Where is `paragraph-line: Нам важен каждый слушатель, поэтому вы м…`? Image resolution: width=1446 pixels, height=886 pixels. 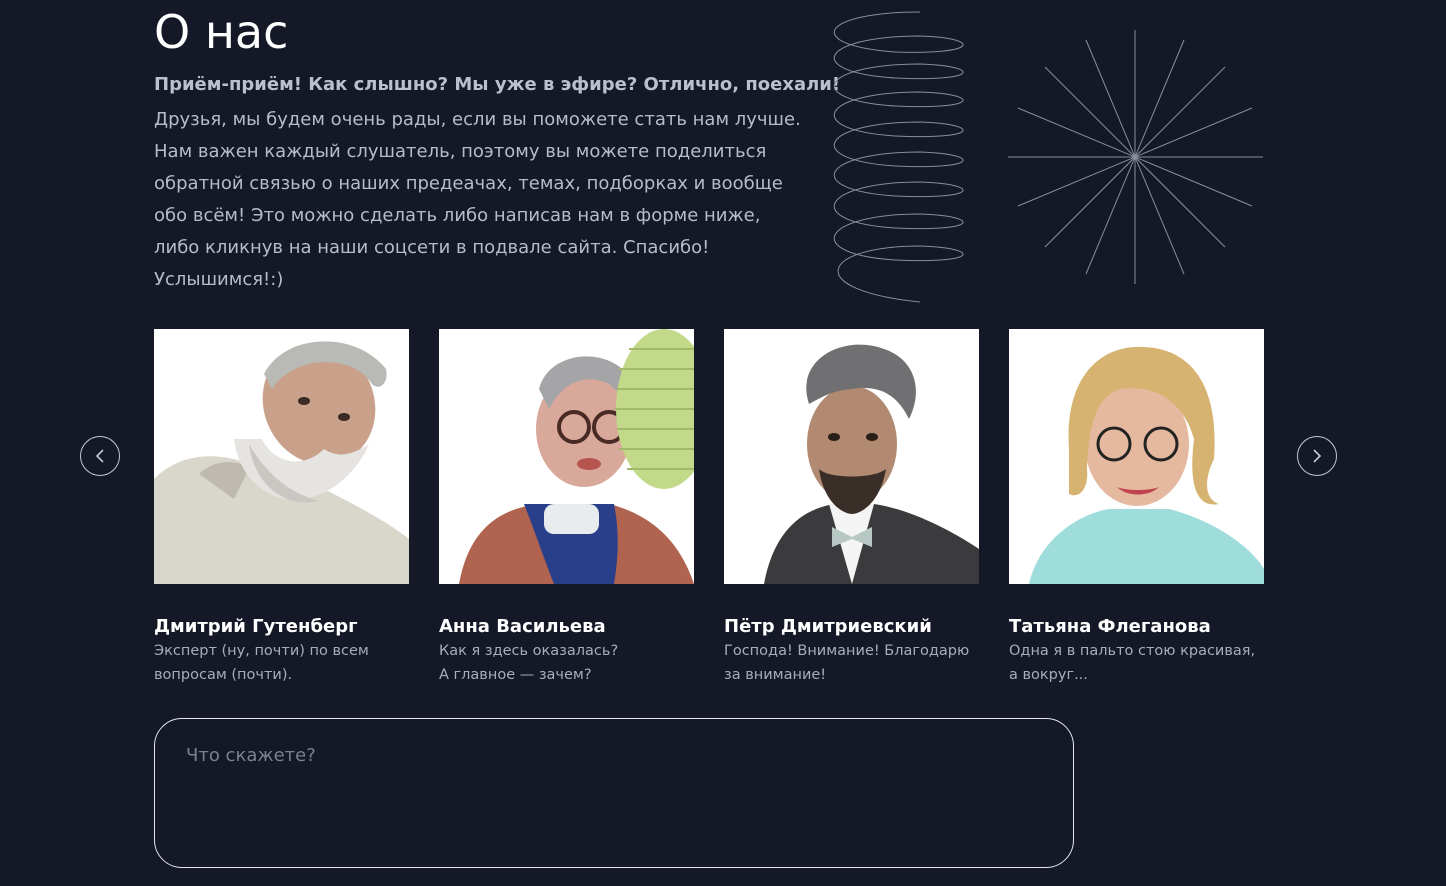
paragraph-line: Нам важен каждый слушатель, поэтому вы м… is located at coordinates (460, 151).